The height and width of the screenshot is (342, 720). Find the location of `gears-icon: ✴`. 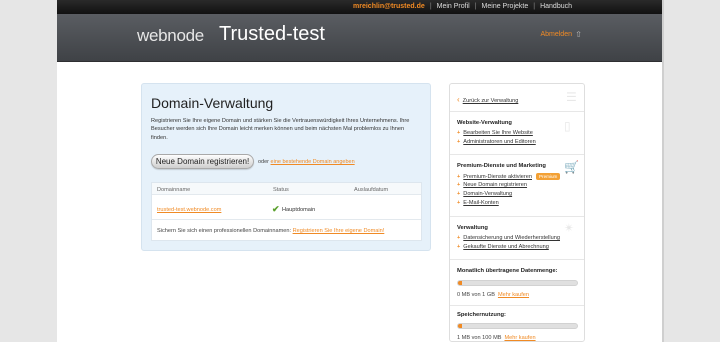

gears-icon: ✴ is located at coordinates (569, 228).